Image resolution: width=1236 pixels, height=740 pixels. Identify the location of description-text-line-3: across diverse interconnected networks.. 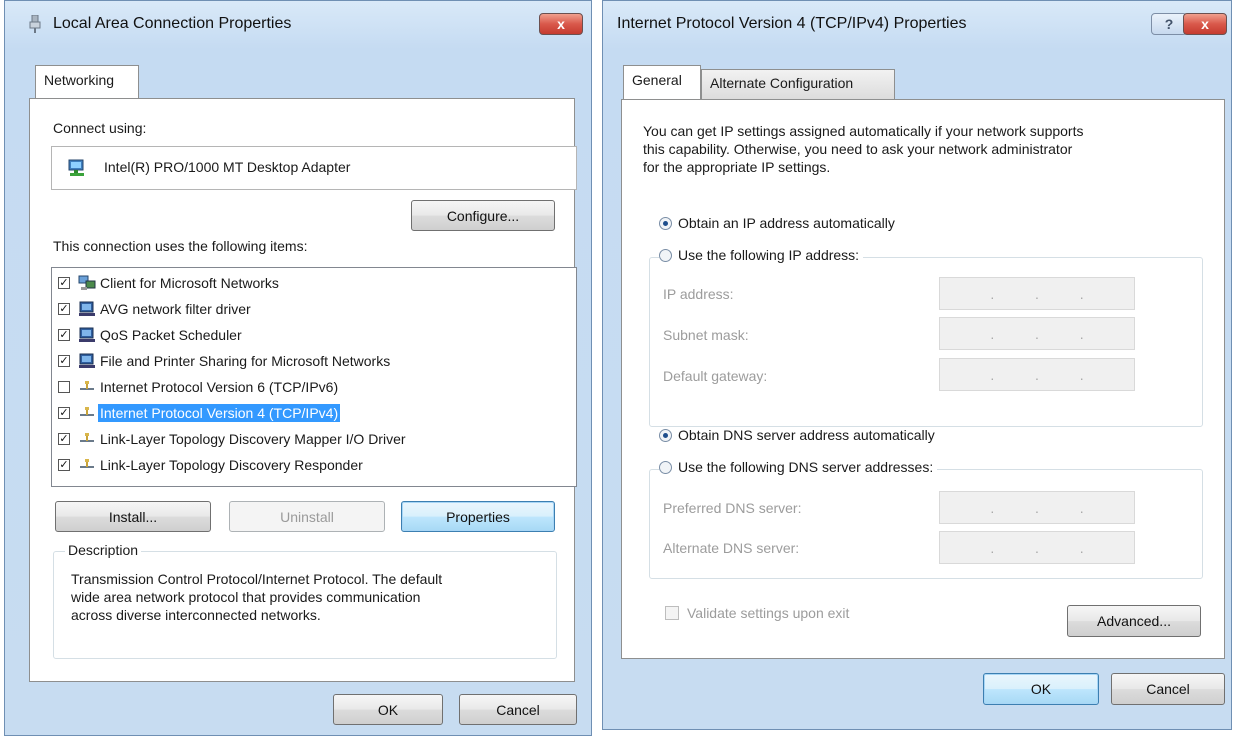
(196, 615).